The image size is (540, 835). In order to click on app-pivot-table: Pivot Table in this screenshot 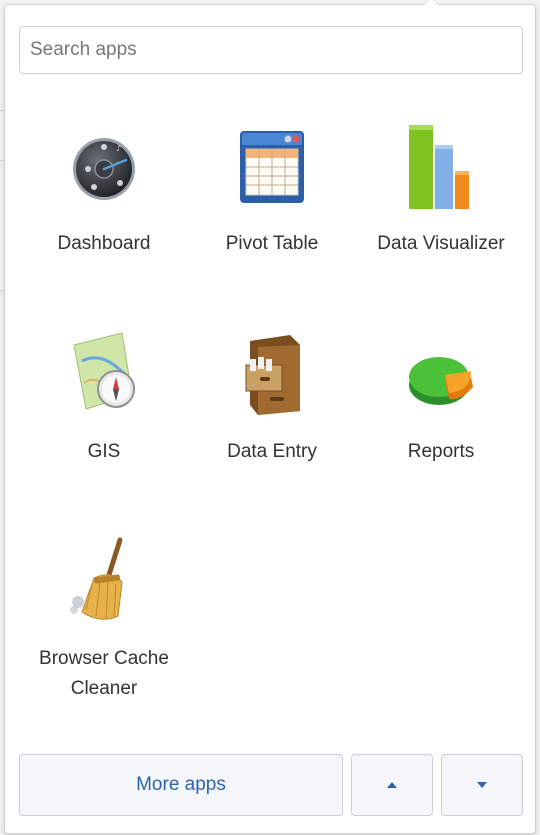, I will do `click(272, 188)`.